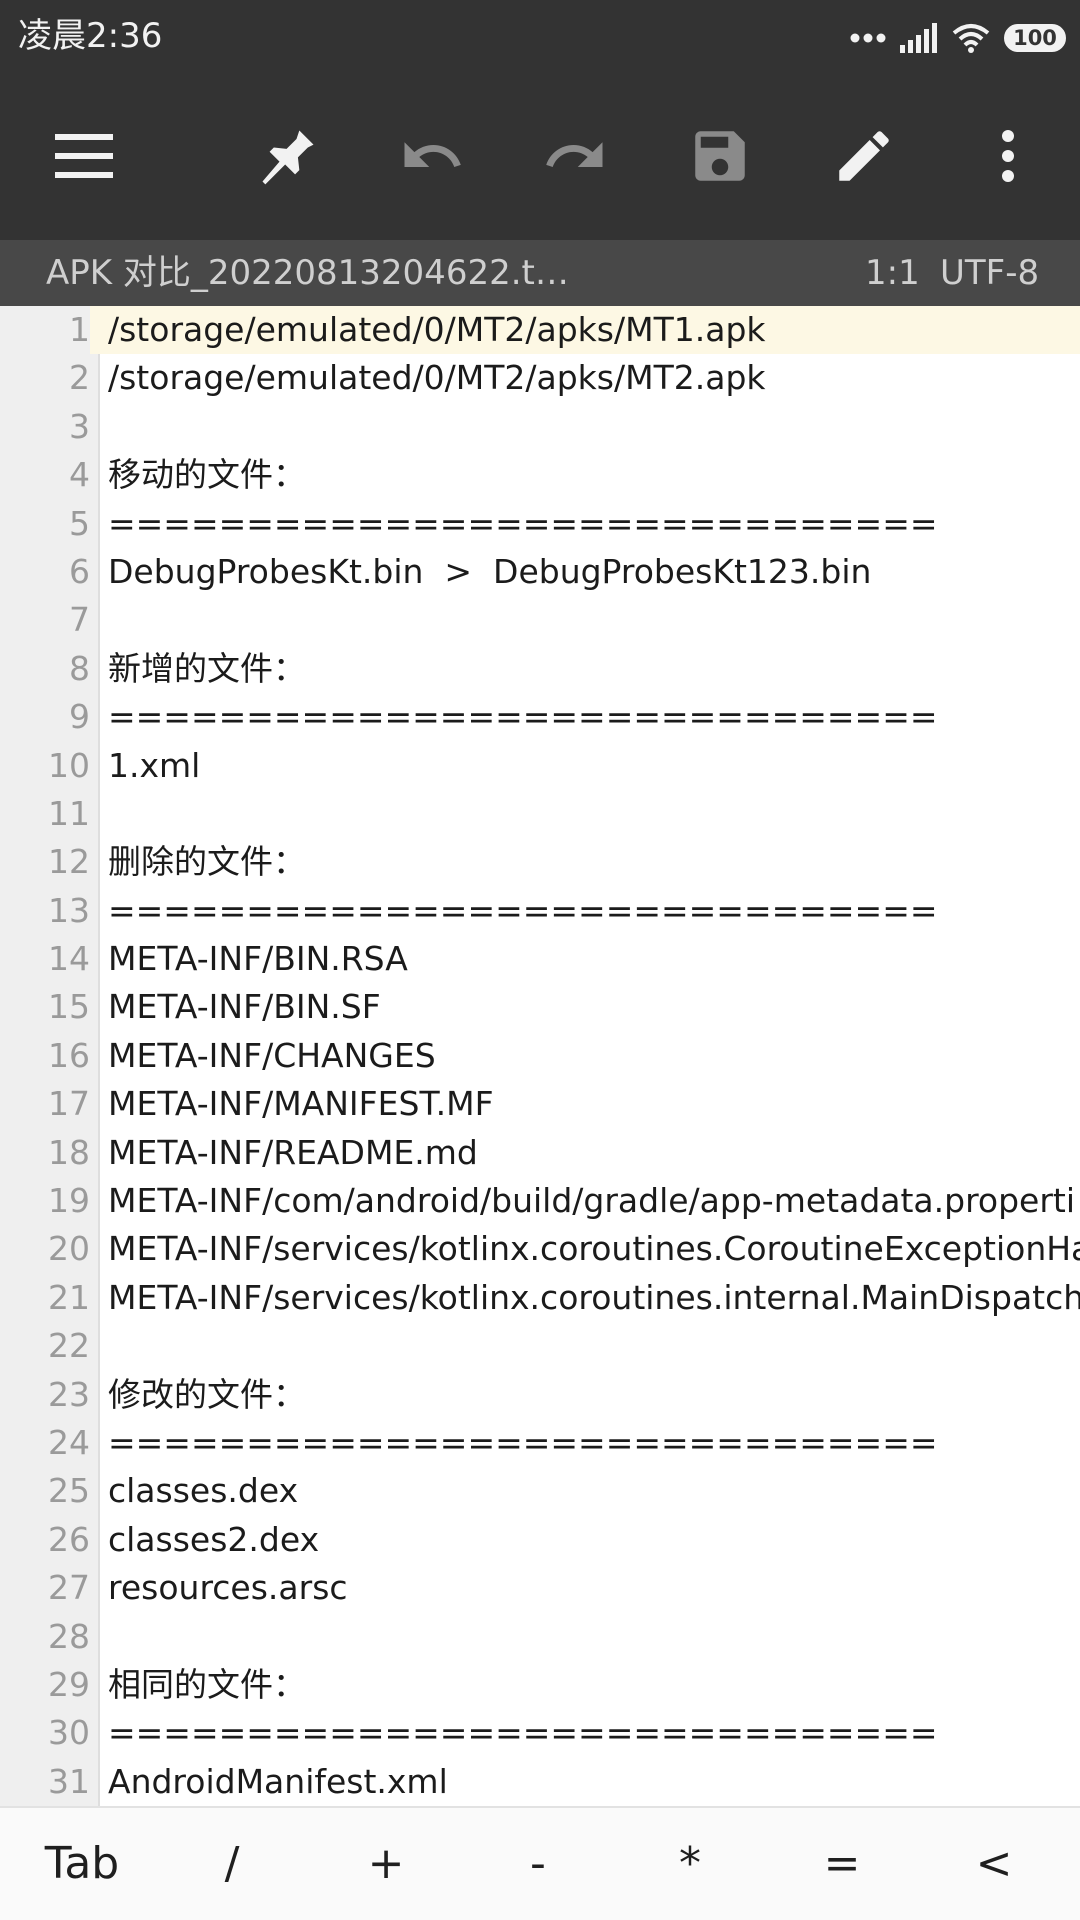 This screenshot has width=1080, height=1920. What do you see at coordinates (540, 1588) in the screenshot?
I see `editor-line: 27 resources.arsc` at bounding box center [540, 1588].